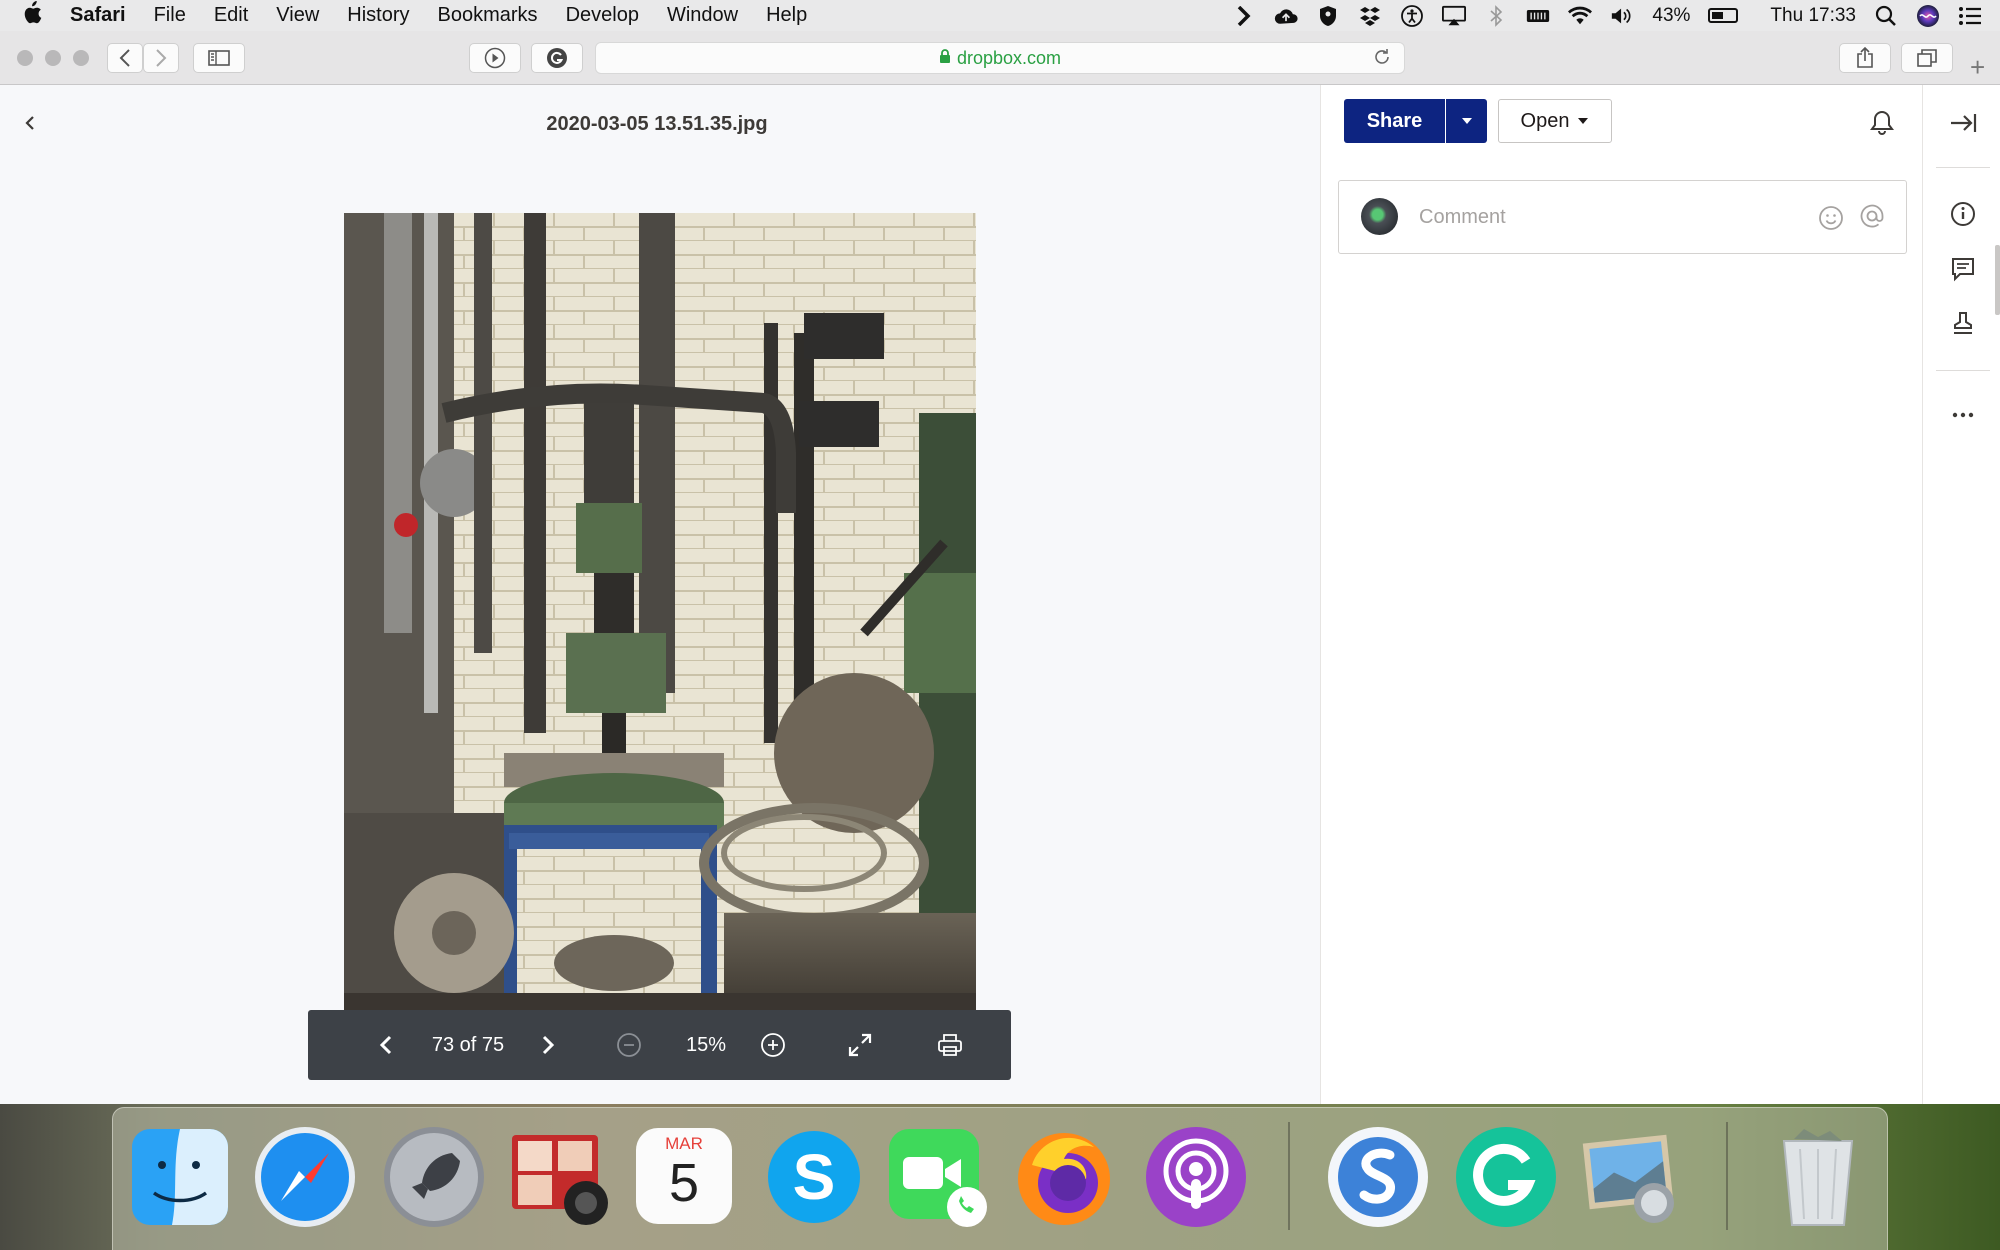 The height and width of the screenshot is (1250, 2000). Describe the element at coordinates (1328, 16) in the screenshot. I see `shield-icon` at that location.